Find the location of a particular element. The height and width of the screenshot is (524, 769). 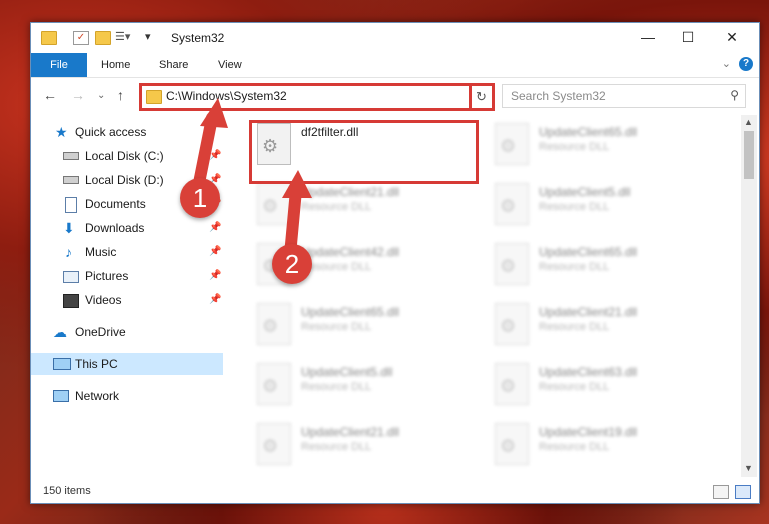

sidebar-item-local-disk-c: Local Disk (C:) 📌 is located at coordinates (127, 156).